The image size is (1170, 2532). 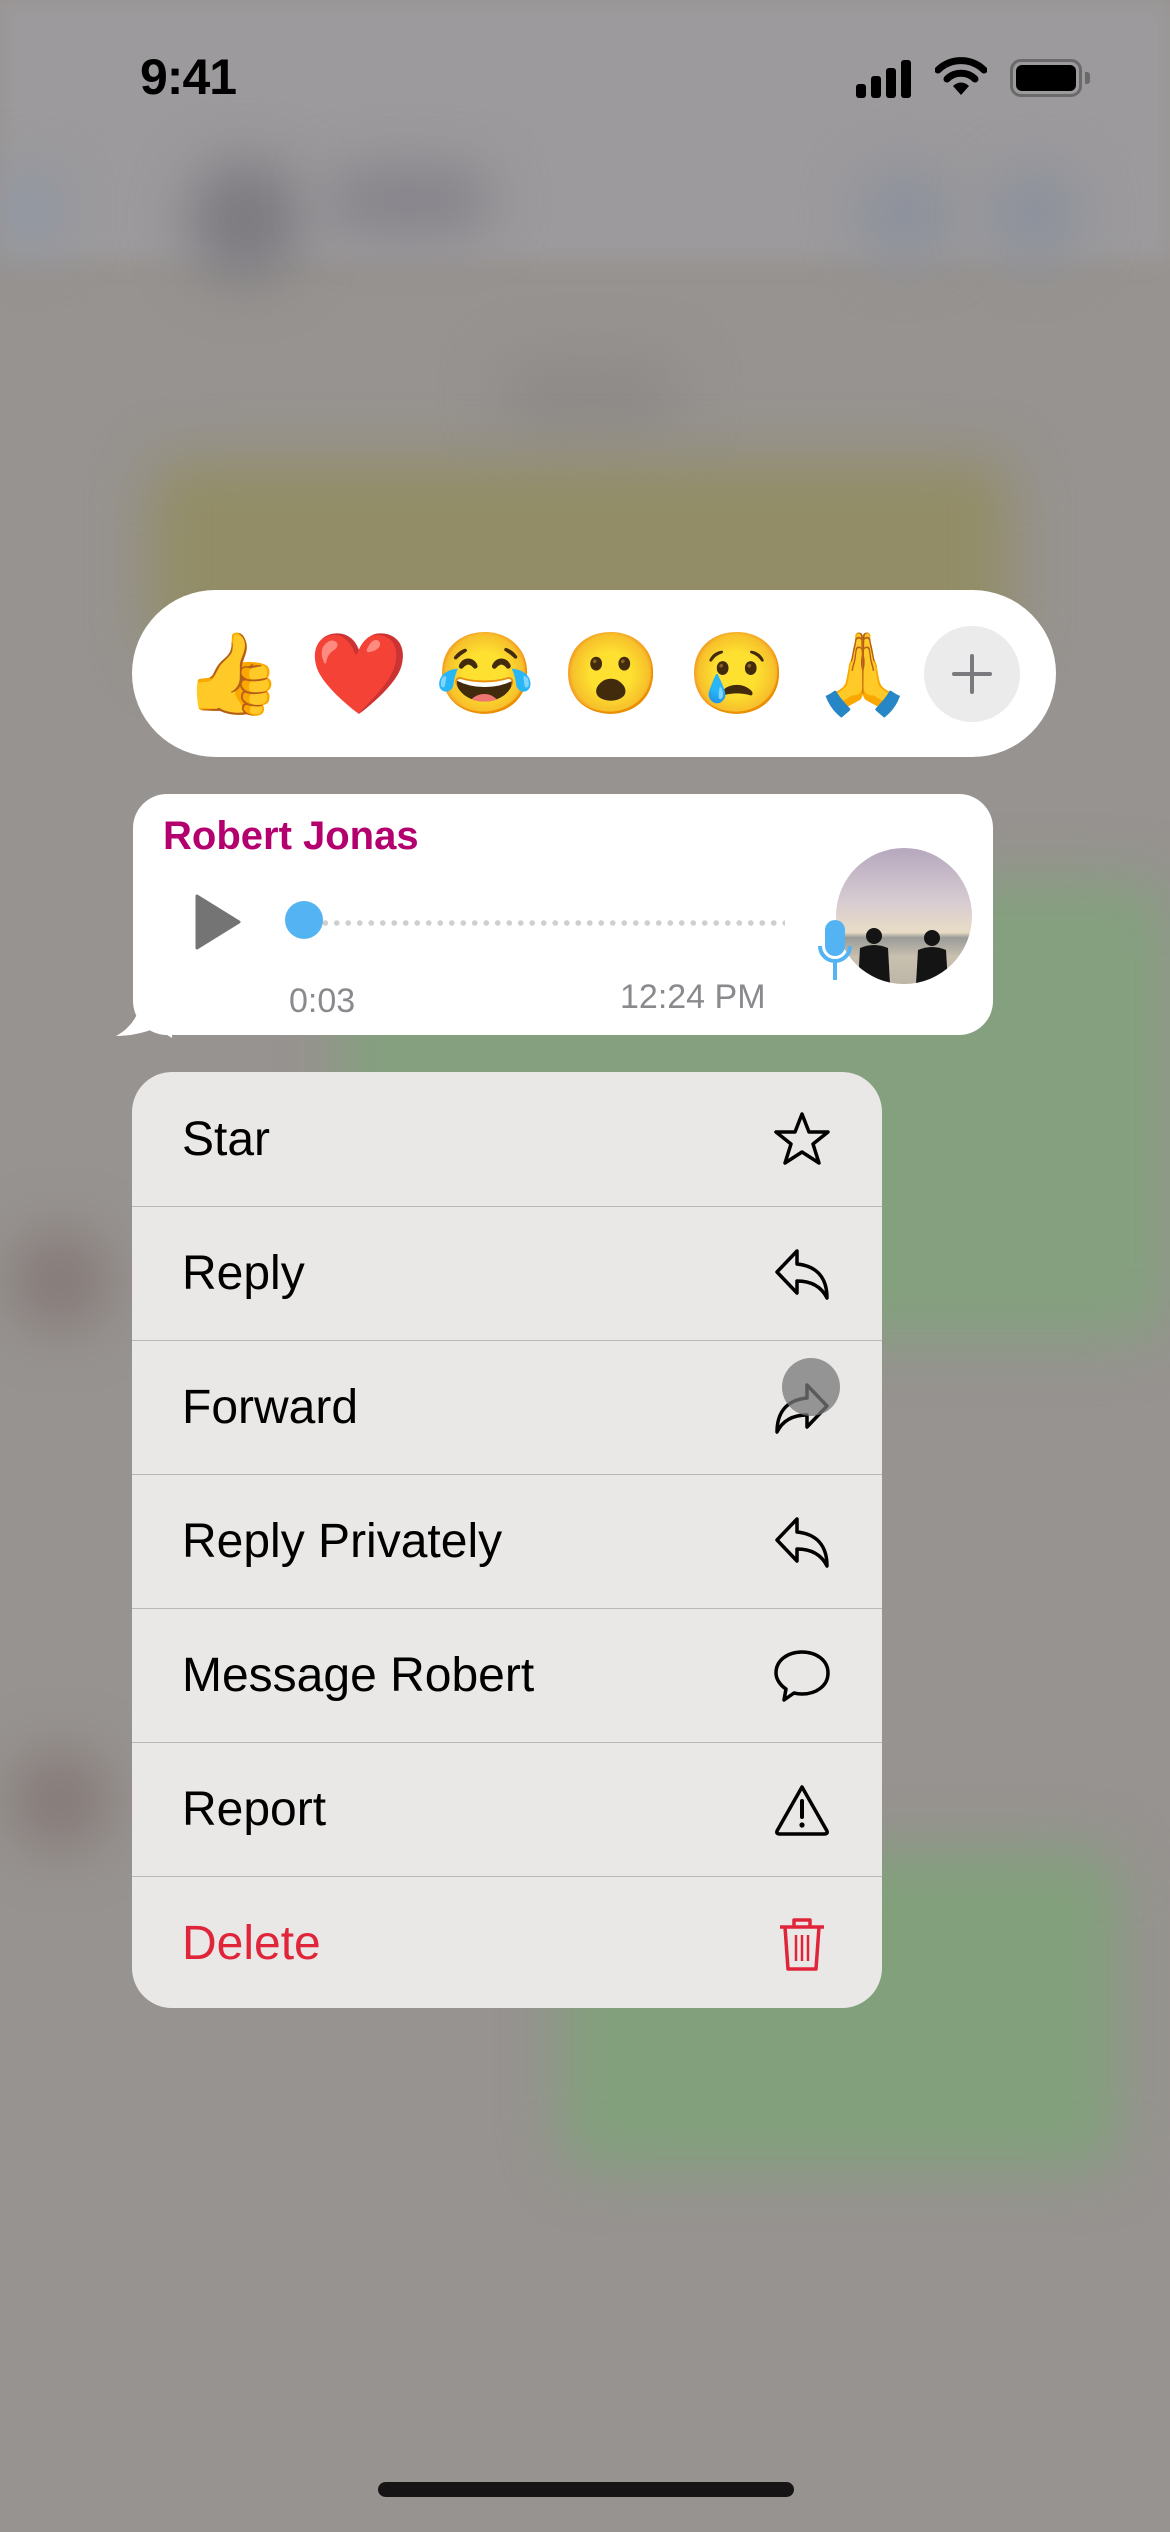 What do you see at coordinates (590, 395) in the screenshot?
I see `blurred-date-chip` at bounding box center [590, 395].